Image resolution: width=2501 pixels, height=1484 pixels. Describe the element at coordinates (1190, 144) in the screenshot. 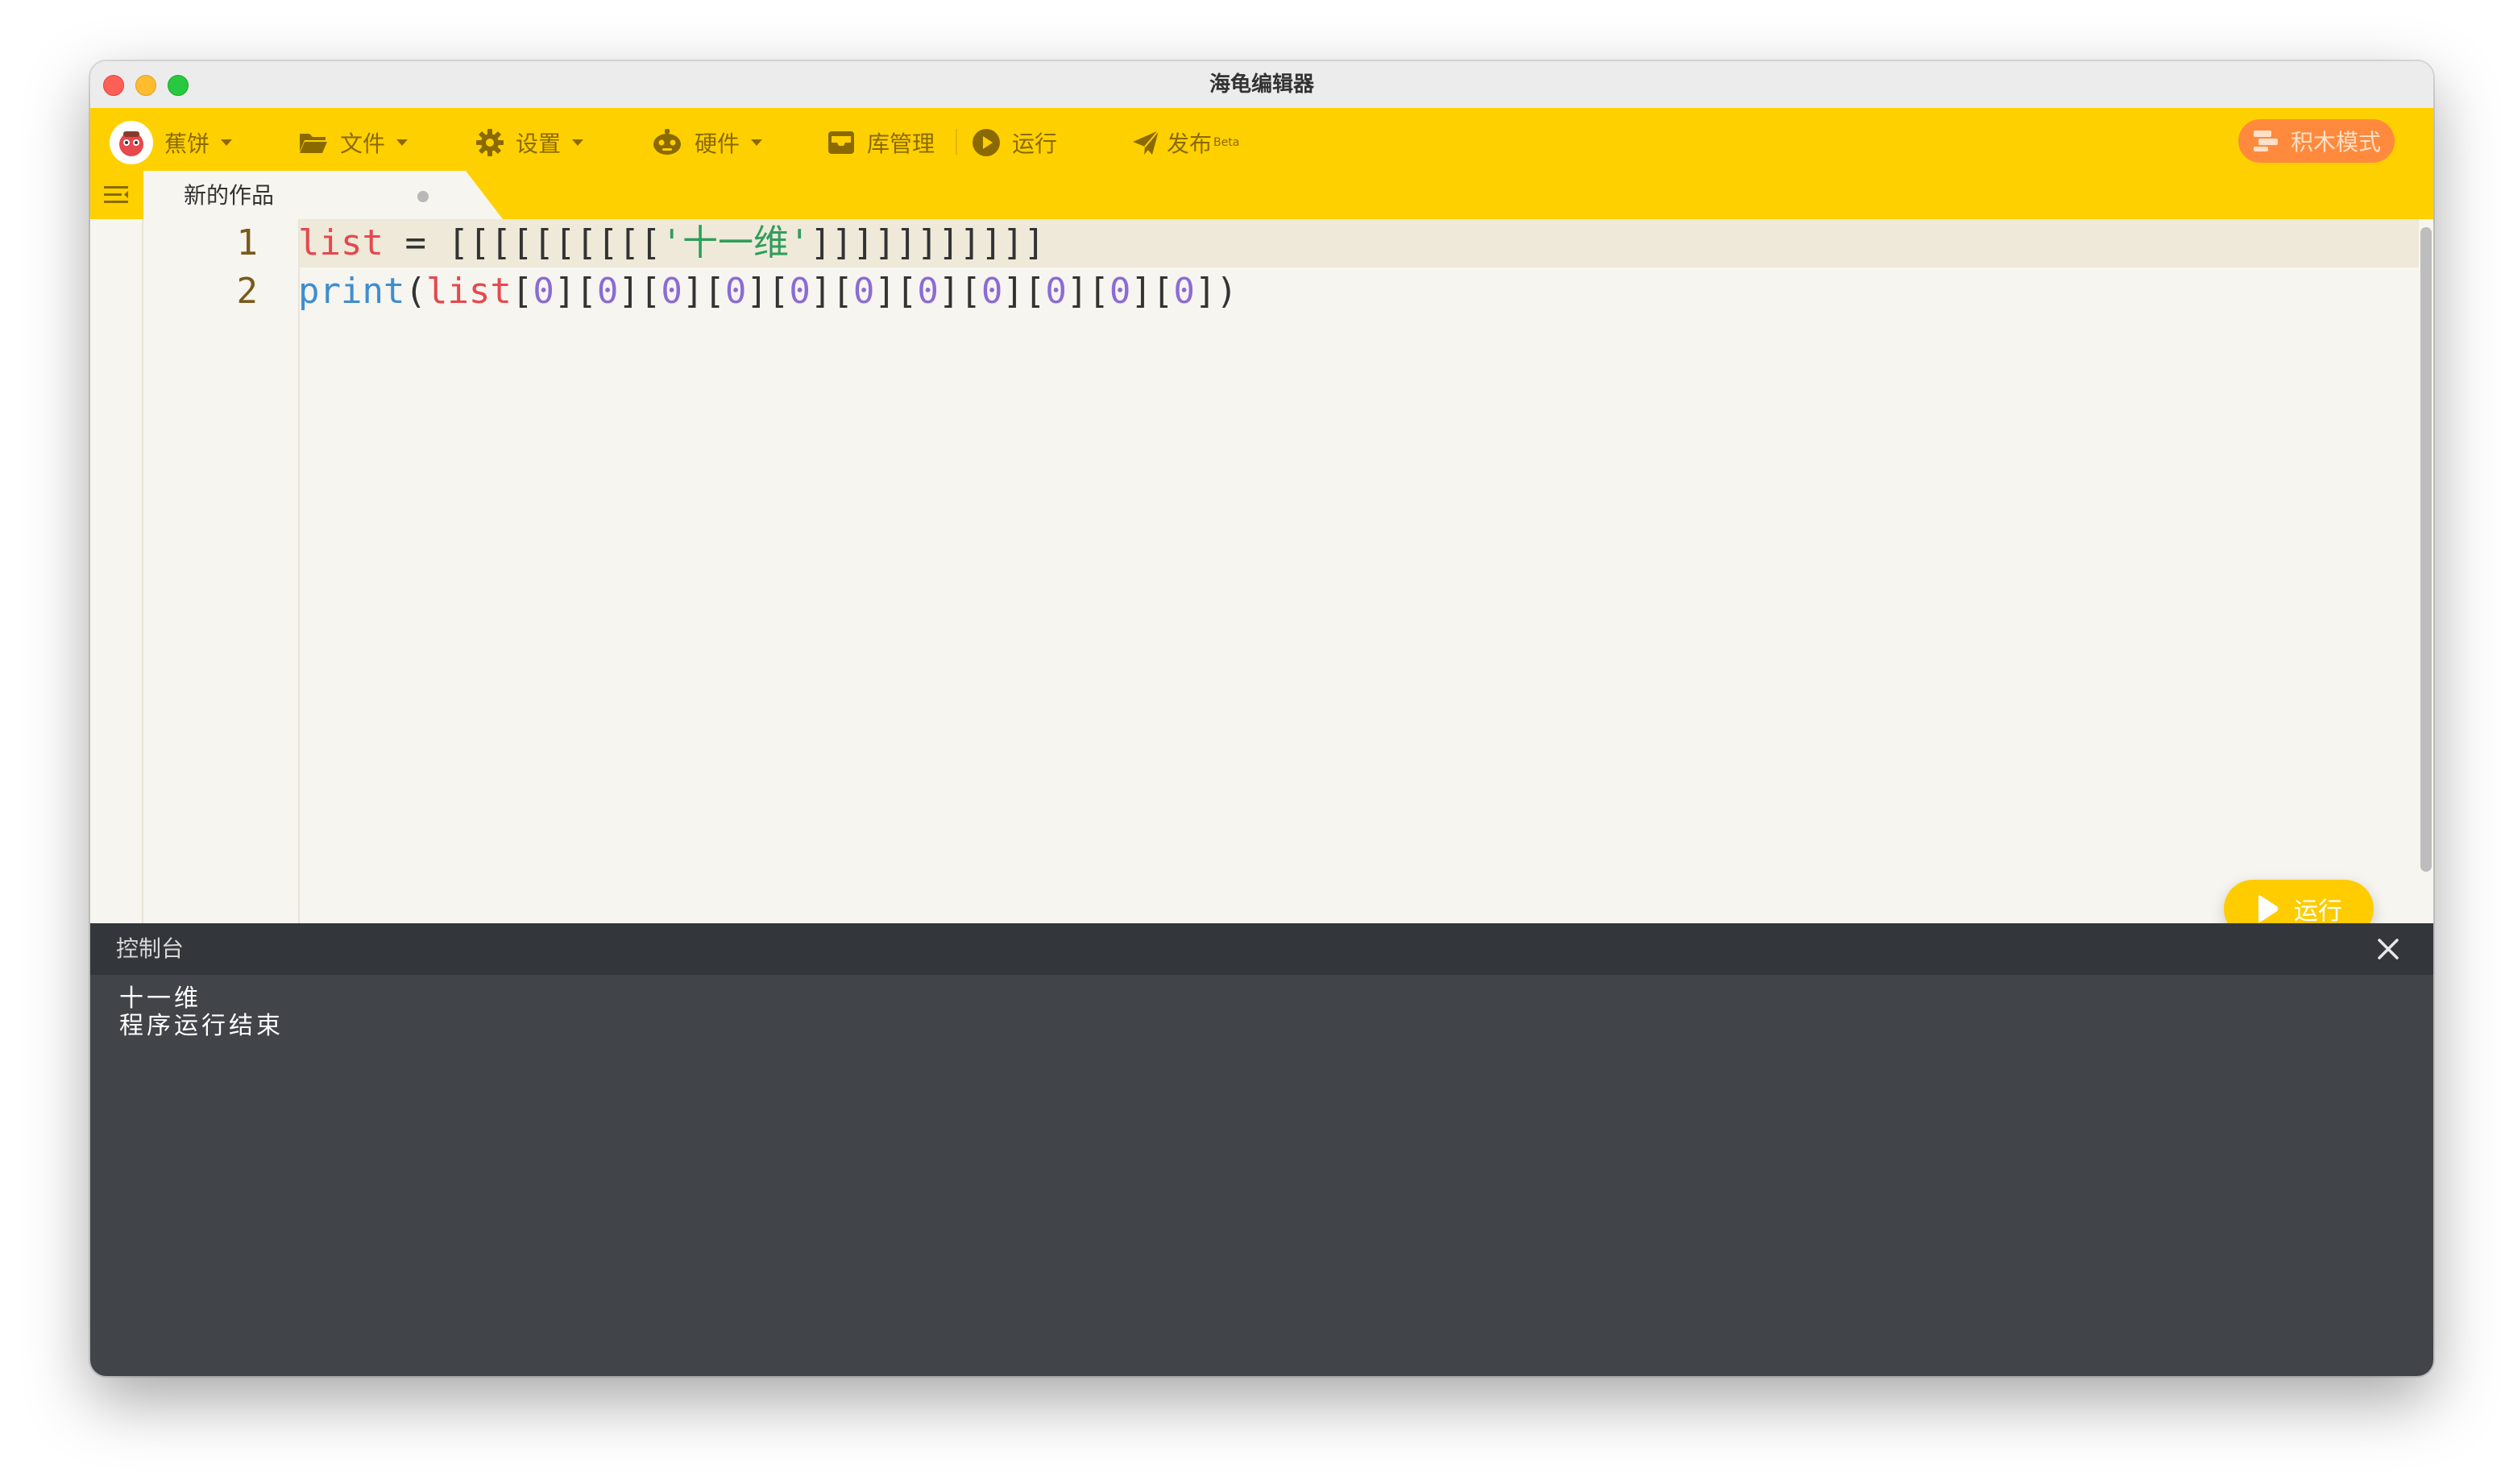

I see `publish-label: 发布` at that location.